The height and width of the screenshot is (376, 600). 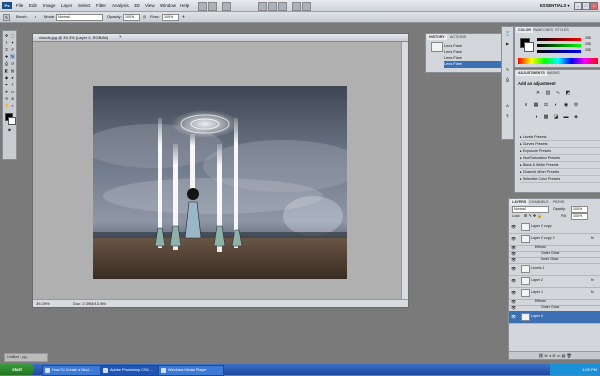 What do you see at coordinates (101, 5) in the screenshot?
I see `menu-filter: Filter` at bounding box center [101, 5].